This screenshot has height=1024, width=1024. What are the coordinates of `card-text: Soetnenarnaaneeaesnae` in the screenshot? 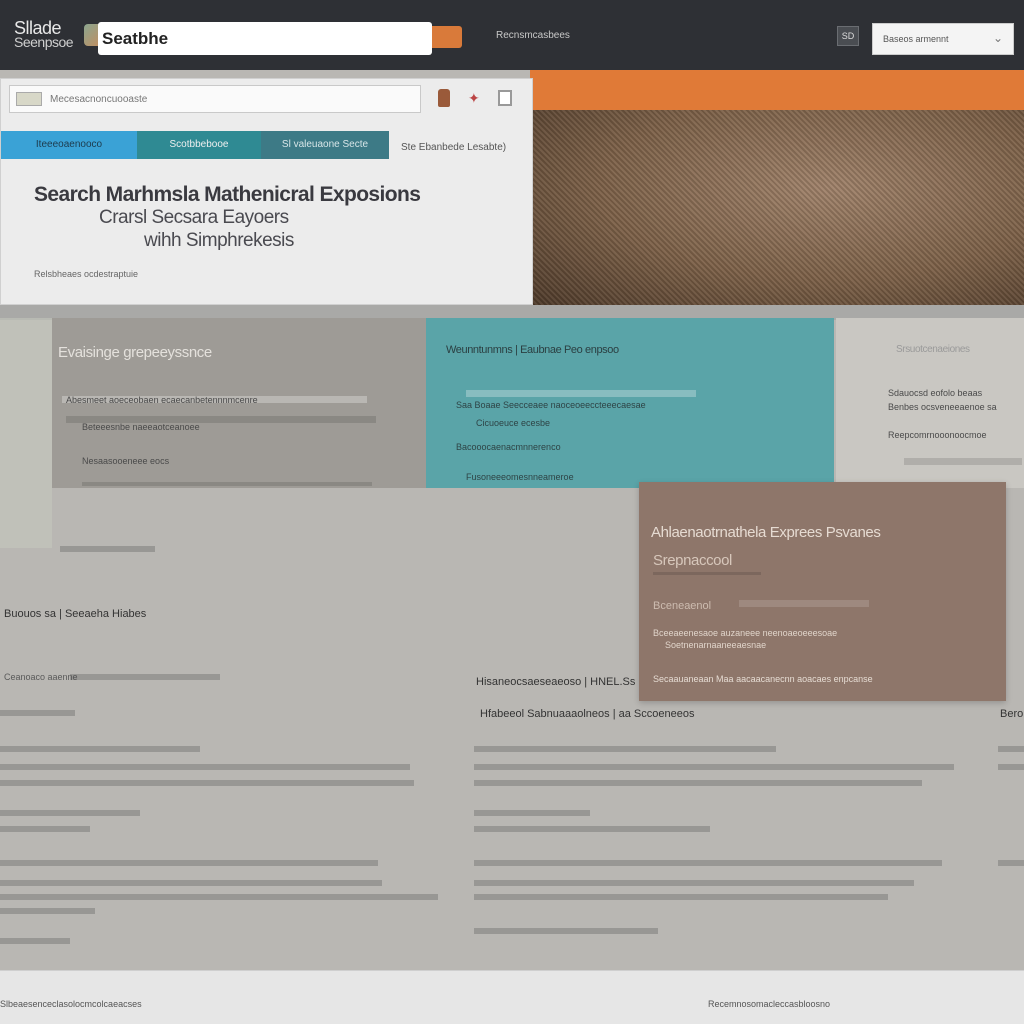 It's located at (716, 645).